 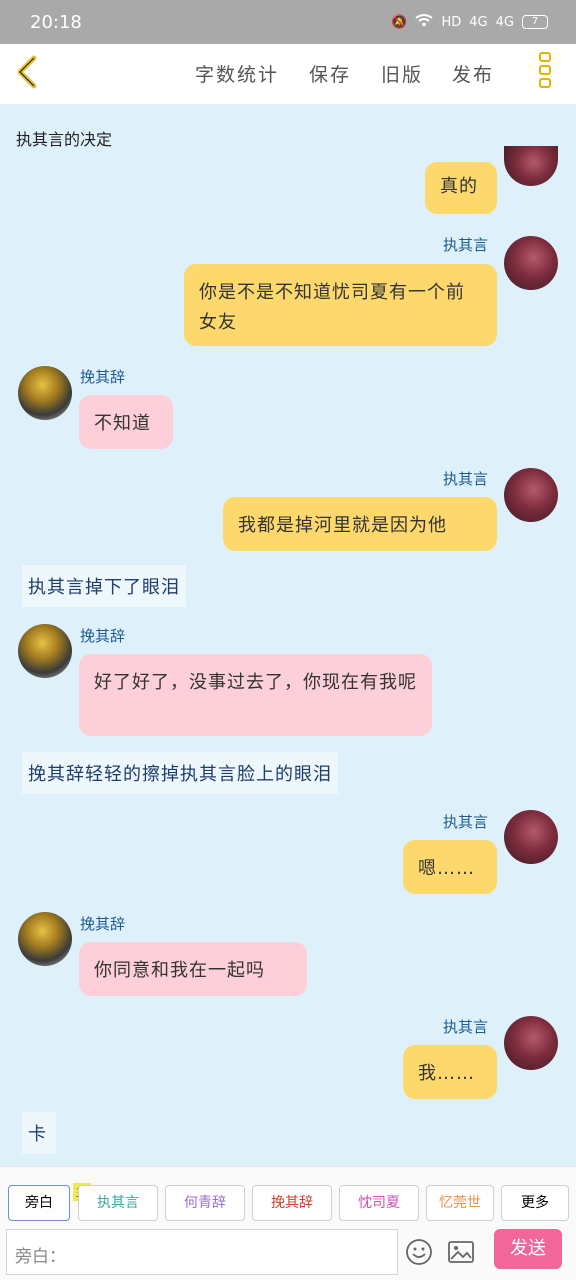 I want to click on battery-icon: 7, so click(x=535, y=22).